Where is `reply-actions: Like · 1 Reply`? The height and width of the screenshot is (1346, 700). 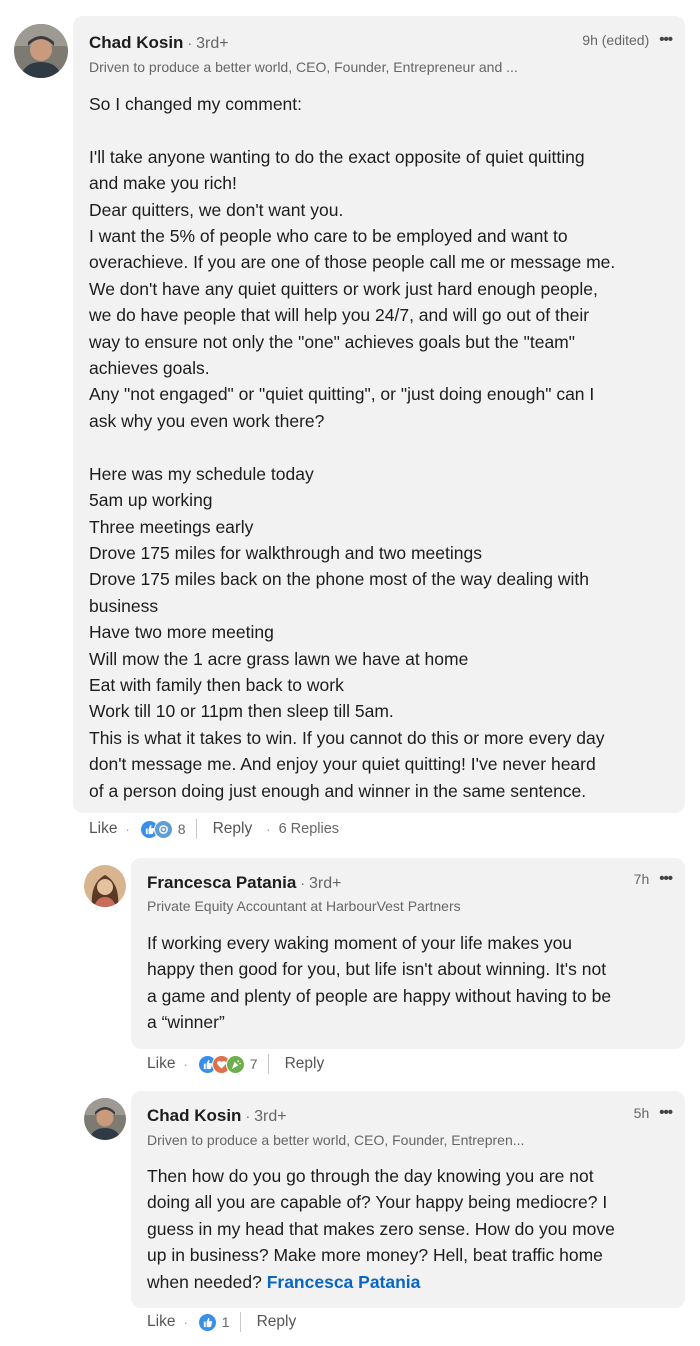
reply-actions: Like · 1 Reply is located at coordinates (221, 1322).